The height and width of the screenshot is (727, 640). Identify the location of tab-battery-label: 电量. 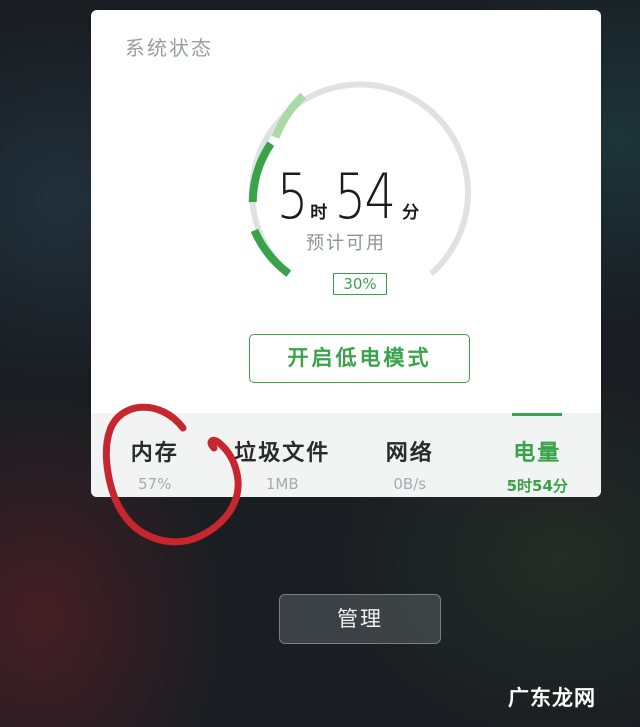
(537, 453).